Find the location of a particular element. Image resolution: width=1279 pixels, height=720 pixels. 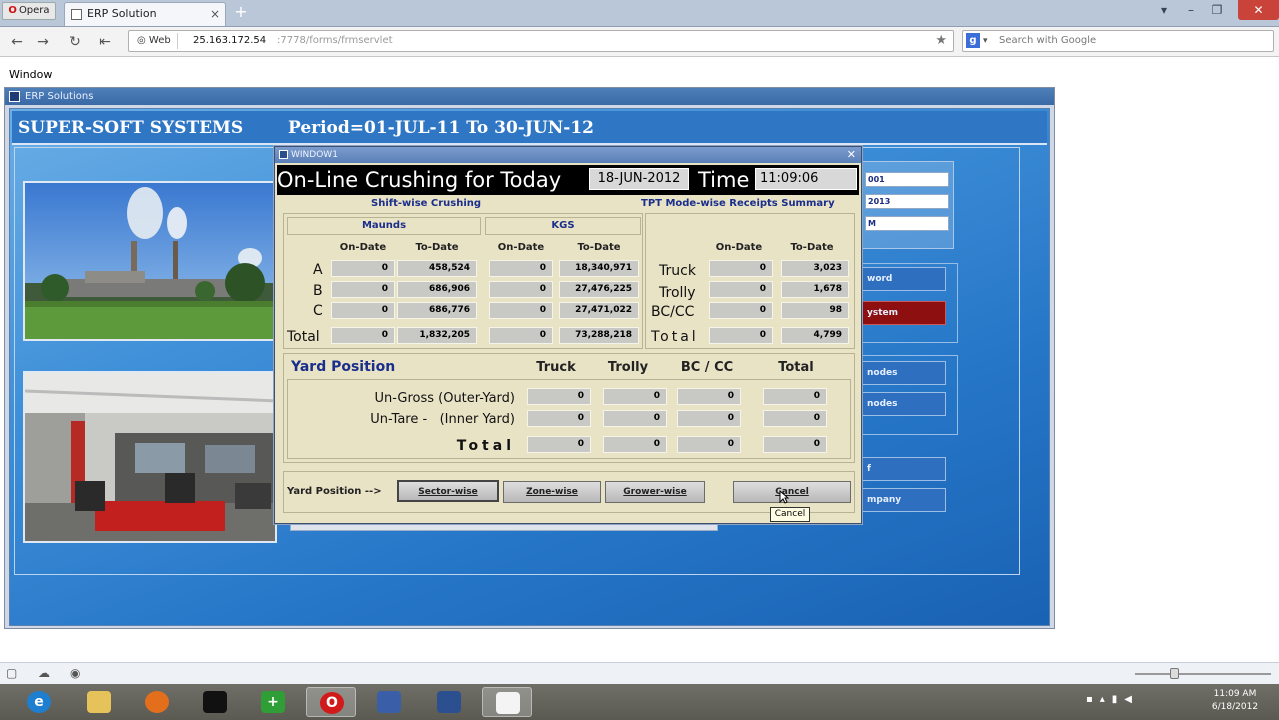

minimize-icon: – is located at coordinates (1191, 10).